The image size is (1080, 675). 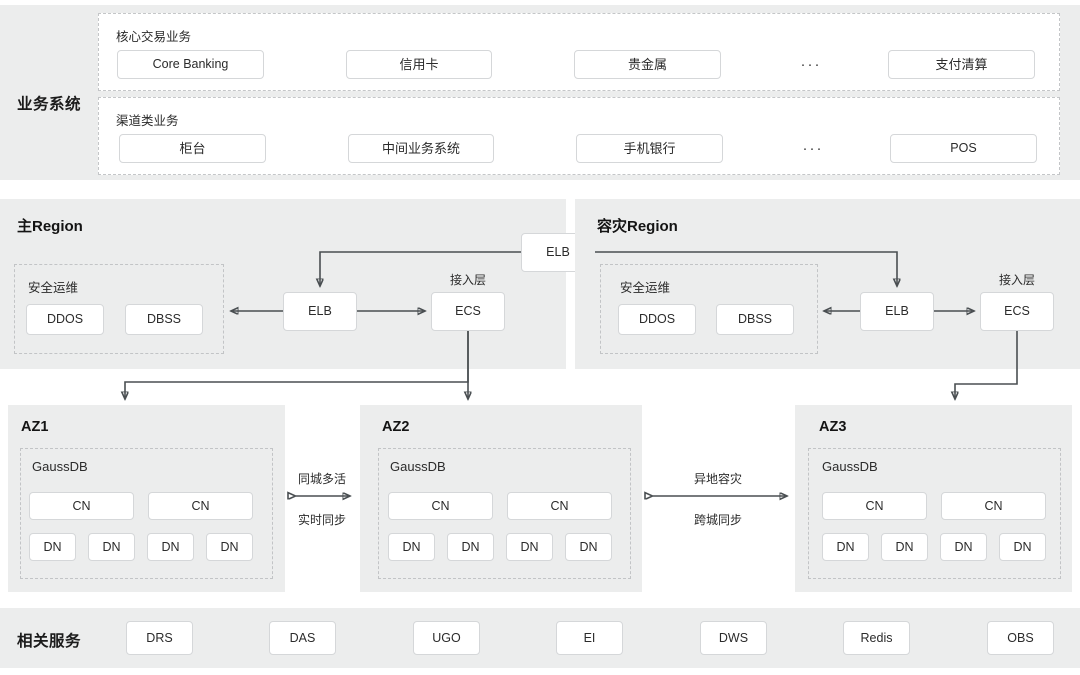 What do you see at coordinates (986, 365) in the screenshot?
I see `wire-dr-ecs-to-az3` at bounding box center [986, 365].